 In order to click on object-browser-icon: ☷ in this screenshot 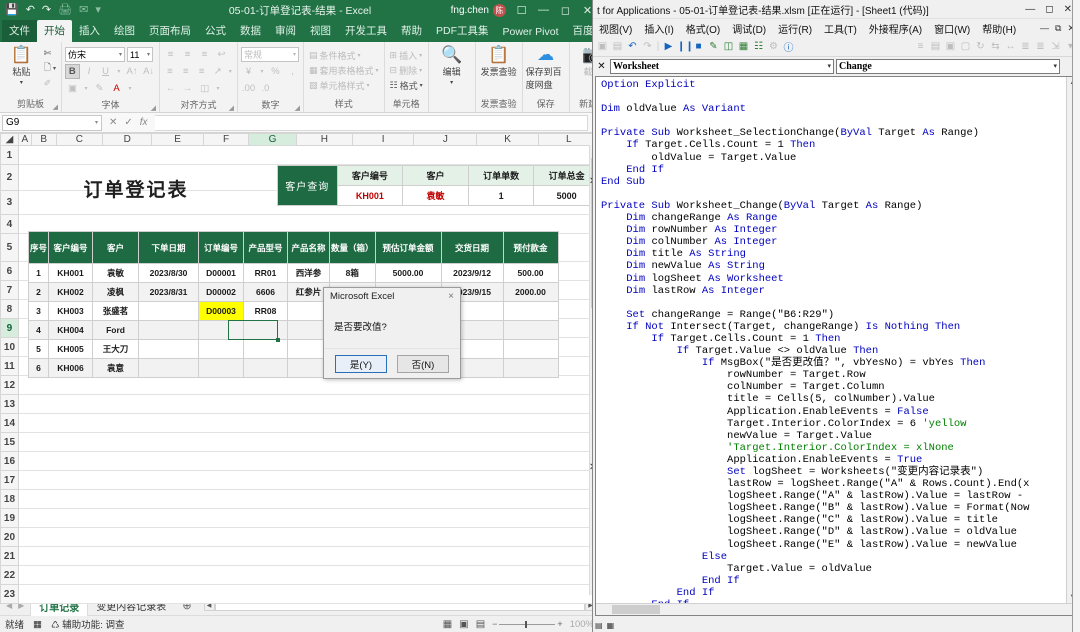, I will do `click(758, 46)`.